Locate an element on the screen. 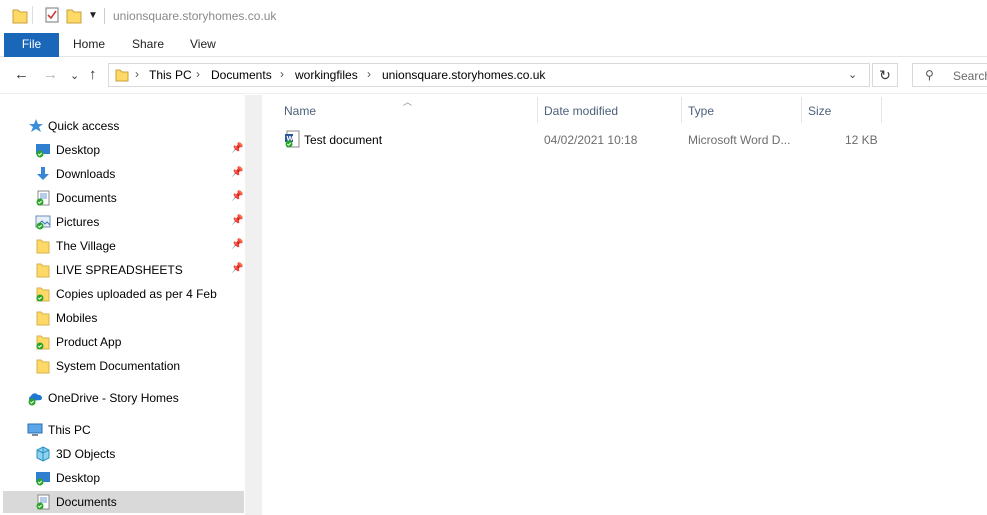  ribbon-tabs: File Home Share View is located at coordinates (493, 45).